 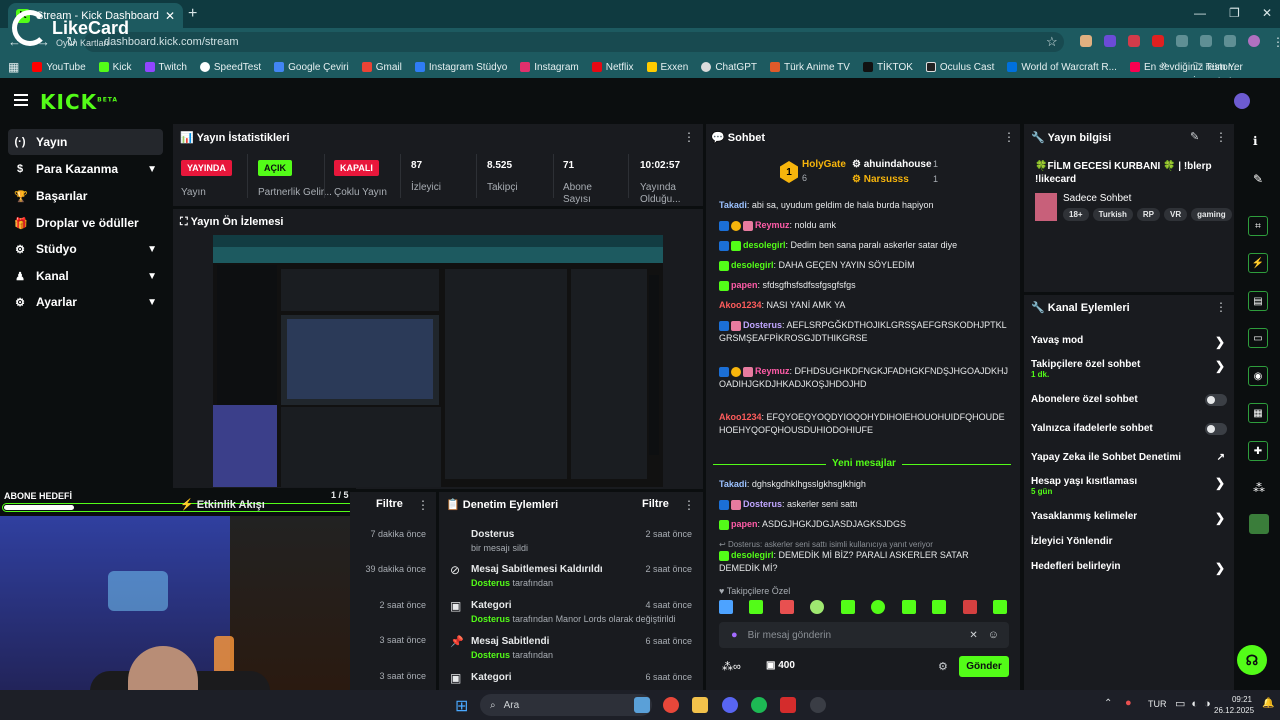 What do you see at coordinates (734, 635) in the screenshot?
I see `mic-icon: ●` at bounding box center [734, 635].